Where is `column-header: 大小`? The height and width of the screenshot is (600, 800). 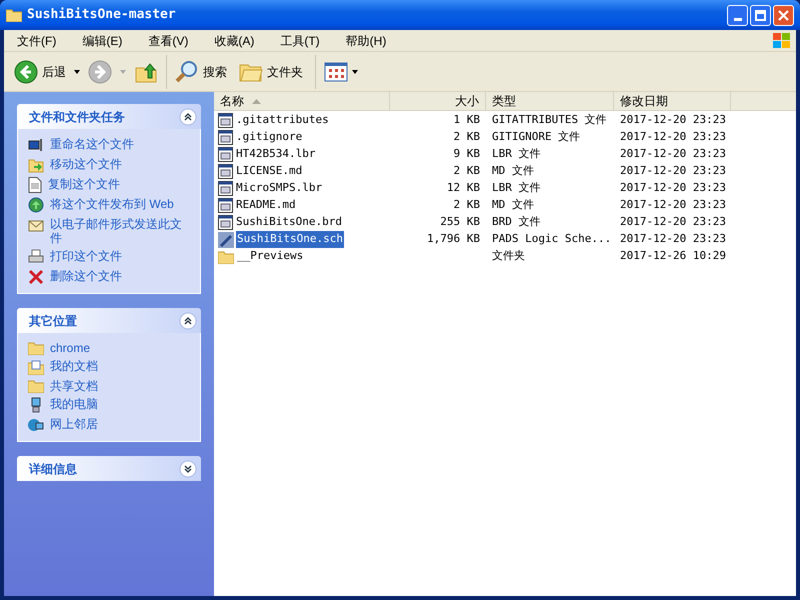 column-header: 大小 is located at coordinates (438, 101).